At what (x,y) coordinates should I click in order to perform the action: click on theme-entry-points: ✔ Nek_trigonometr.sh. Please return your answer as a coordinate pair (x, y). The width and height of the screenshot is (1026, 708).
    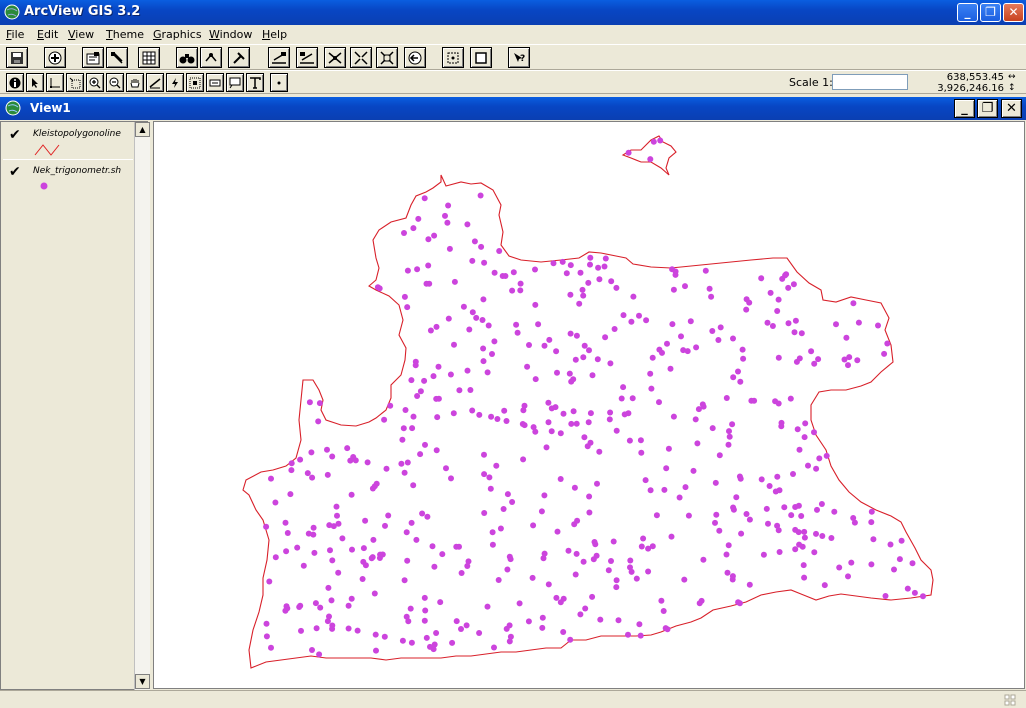
    Looking at the image, I should click on (68, 179).